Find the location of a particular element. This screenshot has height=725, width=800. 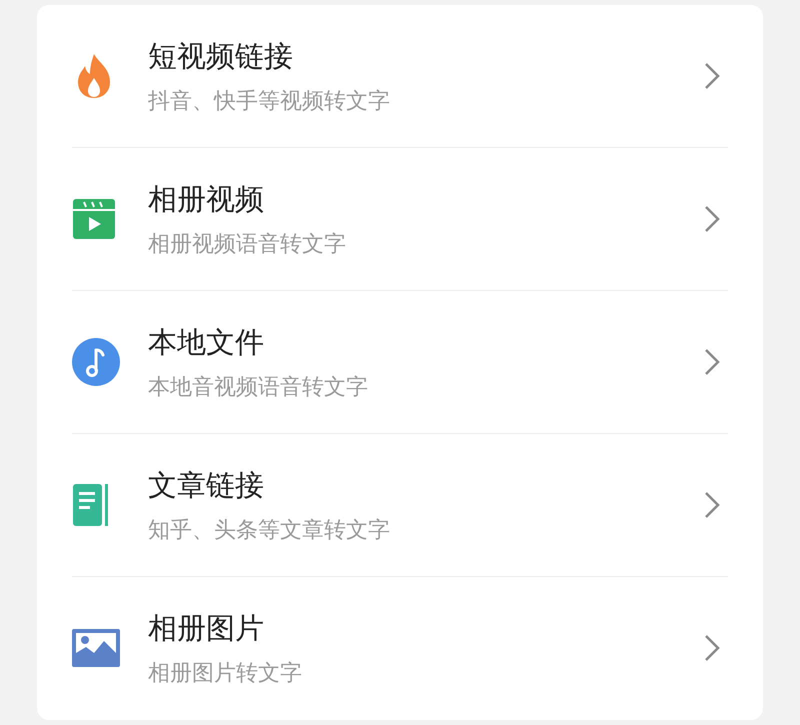

item-title: 短视频链接 is located at coordinates (221, 56).